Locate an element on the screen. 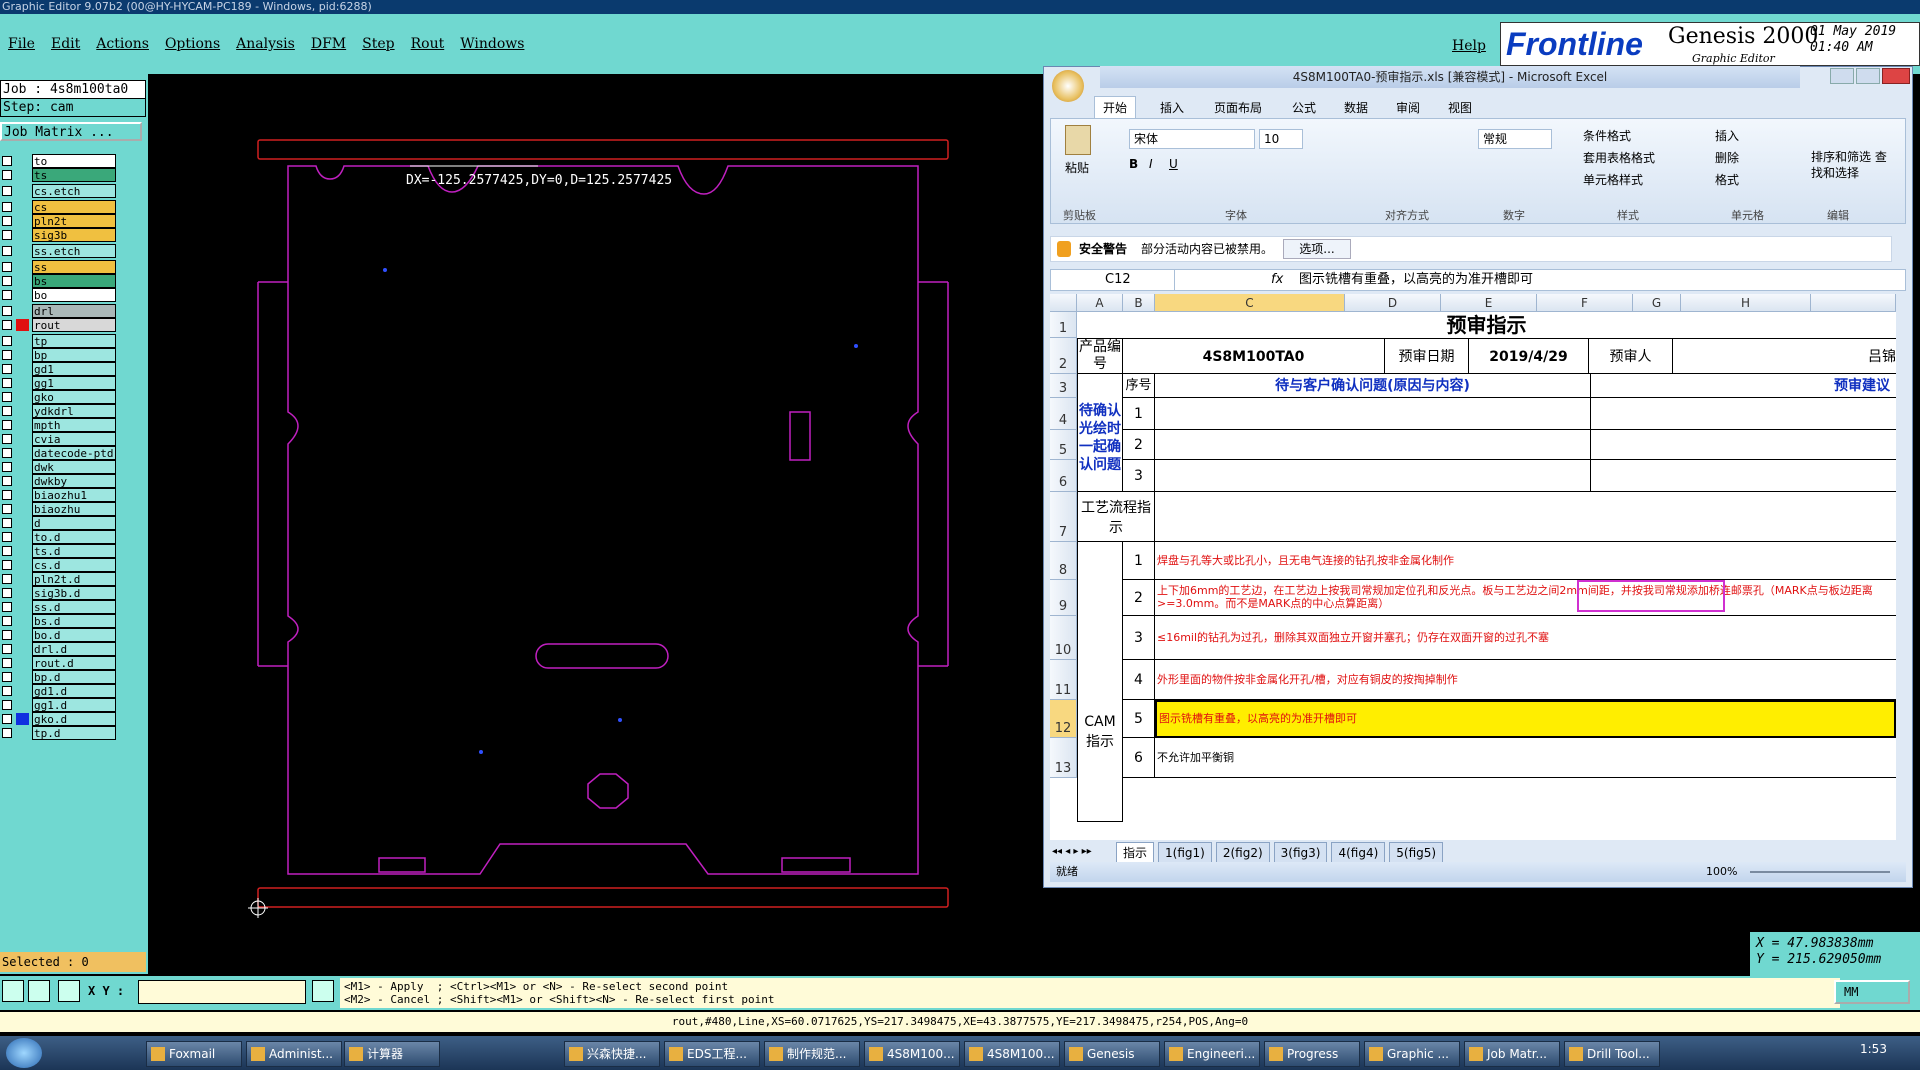  layer-name: bs is located at coordinates (74, 281).